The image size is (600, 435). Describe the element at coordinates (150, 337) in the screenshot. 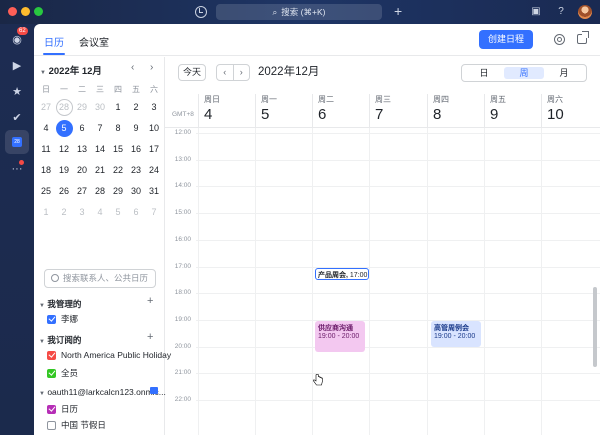

I see `add-subscription-icon: +` at that location.